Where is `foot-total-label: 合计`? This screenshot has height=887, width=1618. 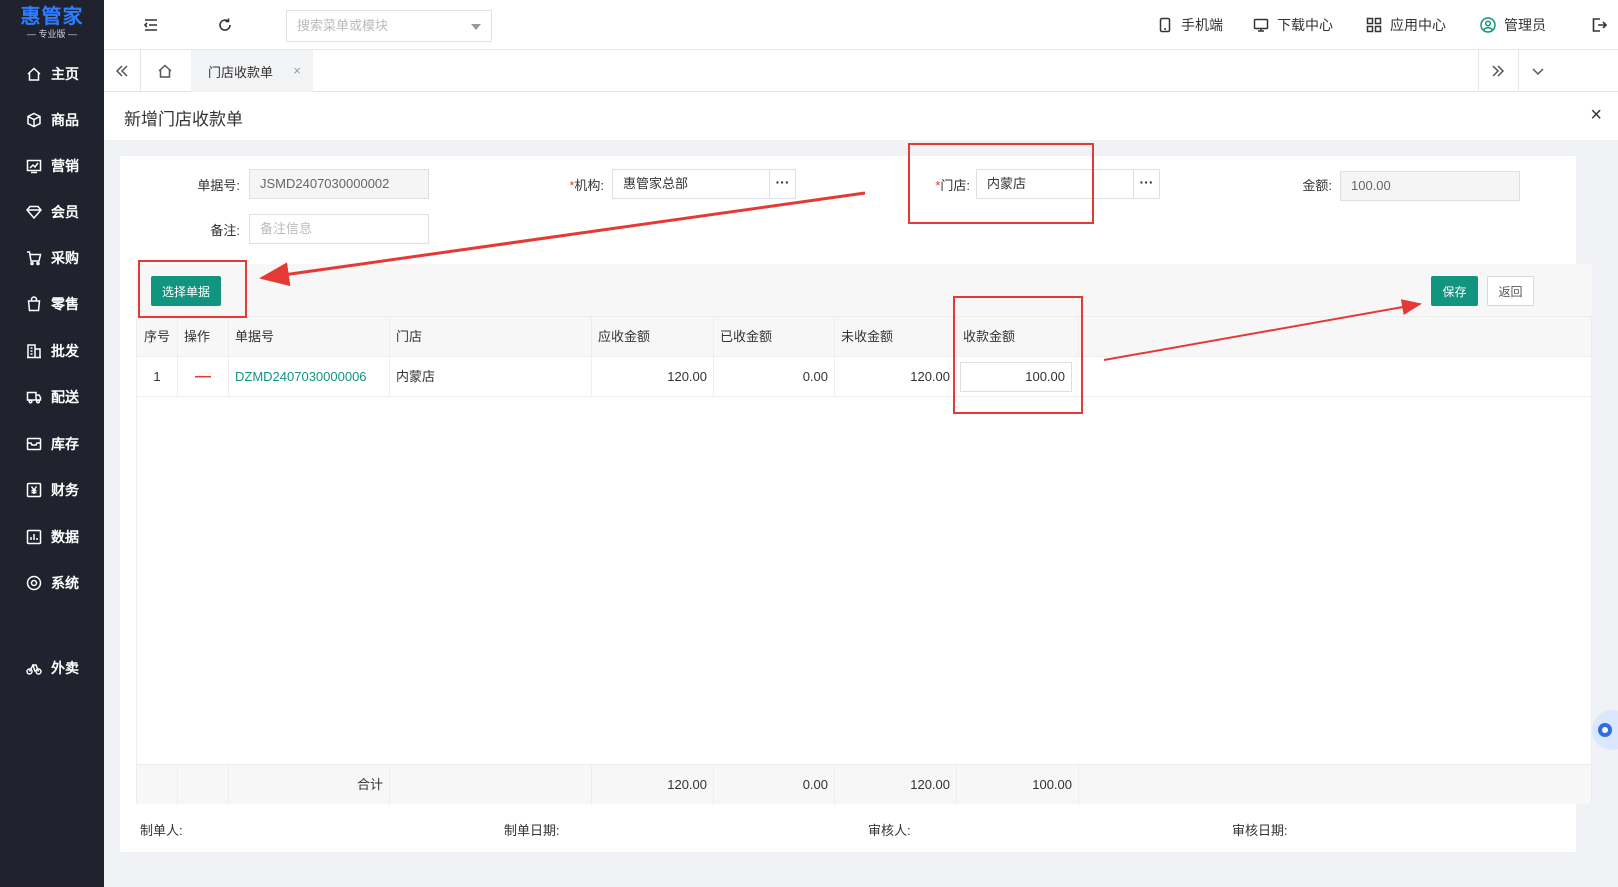
foot-total-label: 合计 is located at coordinates (309, 785).